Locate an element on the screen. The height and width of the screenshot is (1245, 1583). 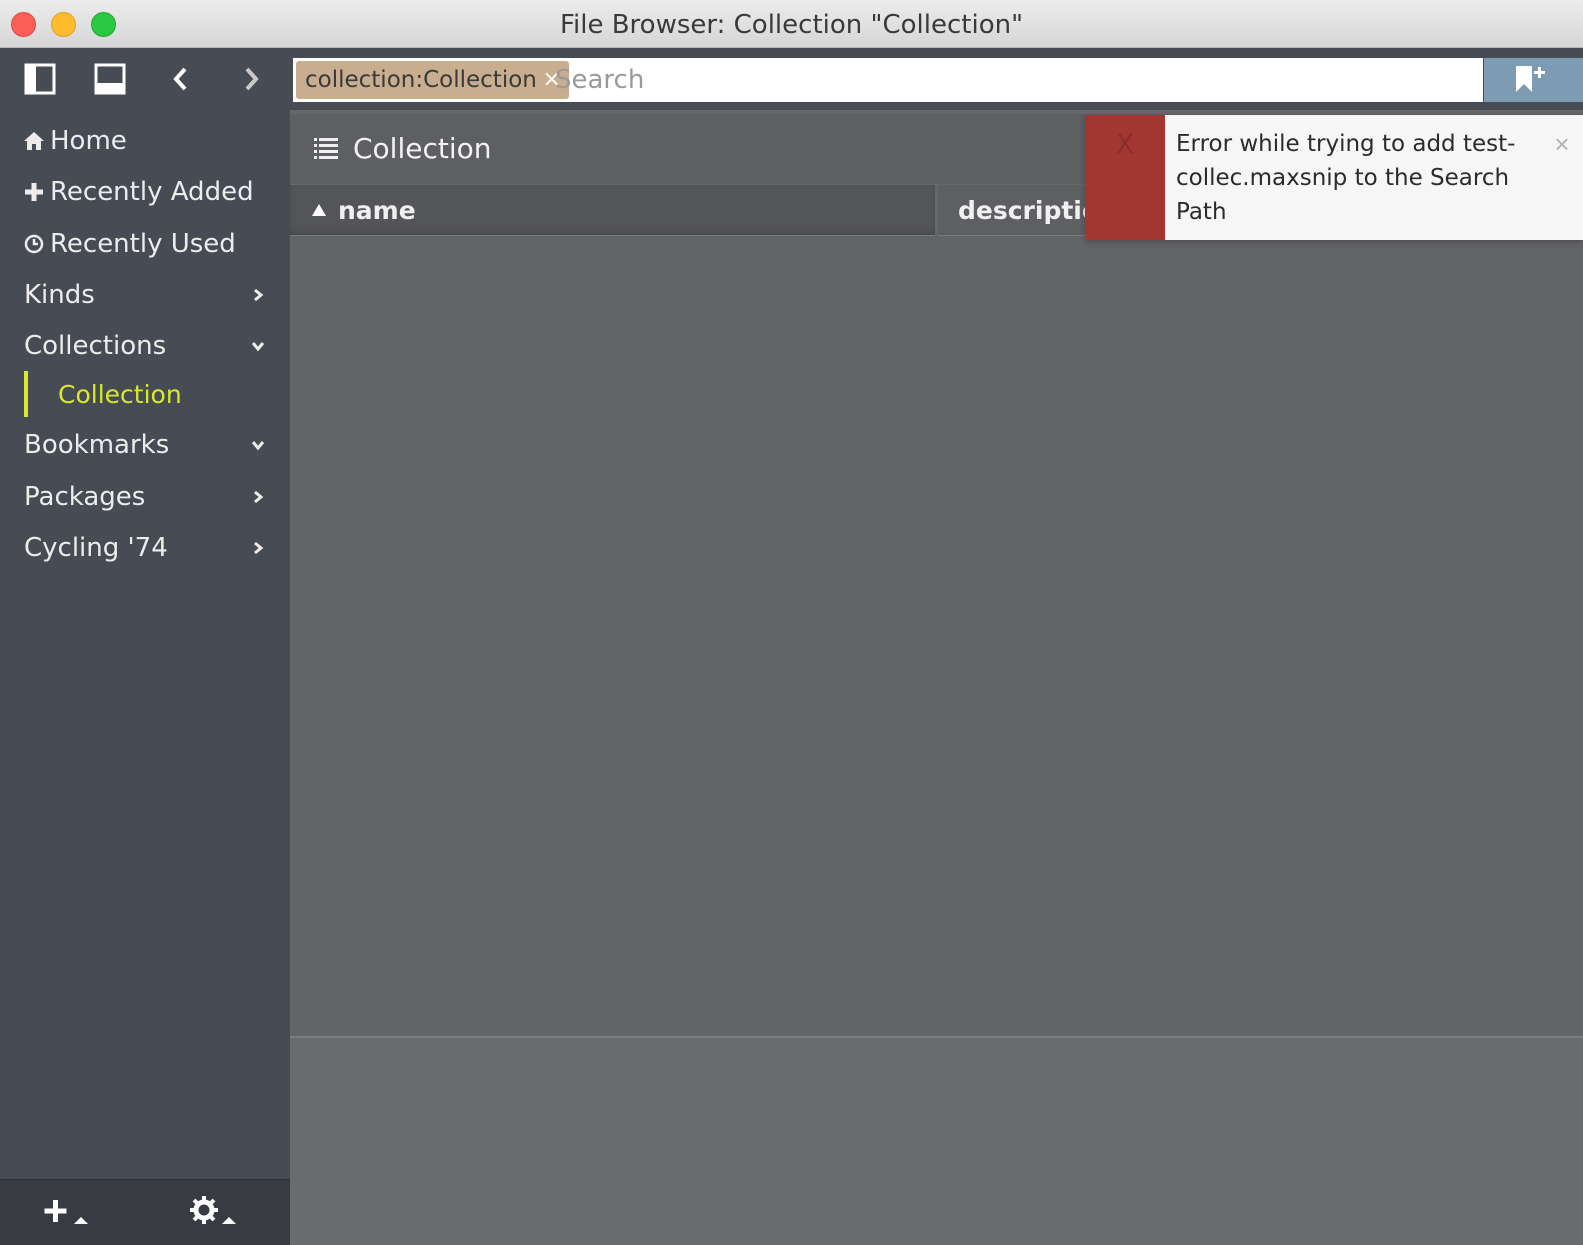
back-icon is located at coordinates (181, 79).